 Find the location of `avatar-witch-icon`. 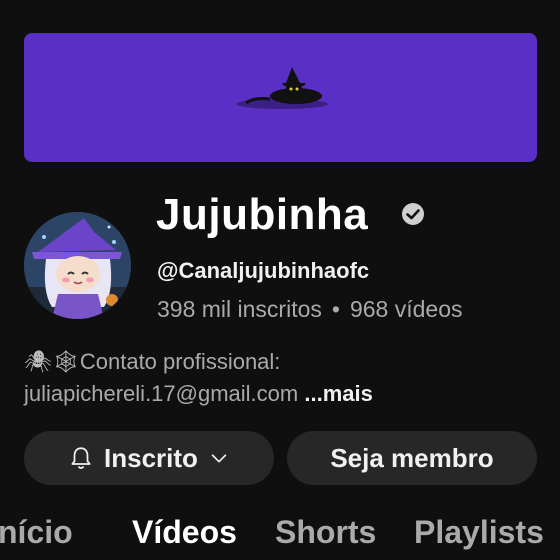

avatar-witch-icon is located at coordinates (77, 265).